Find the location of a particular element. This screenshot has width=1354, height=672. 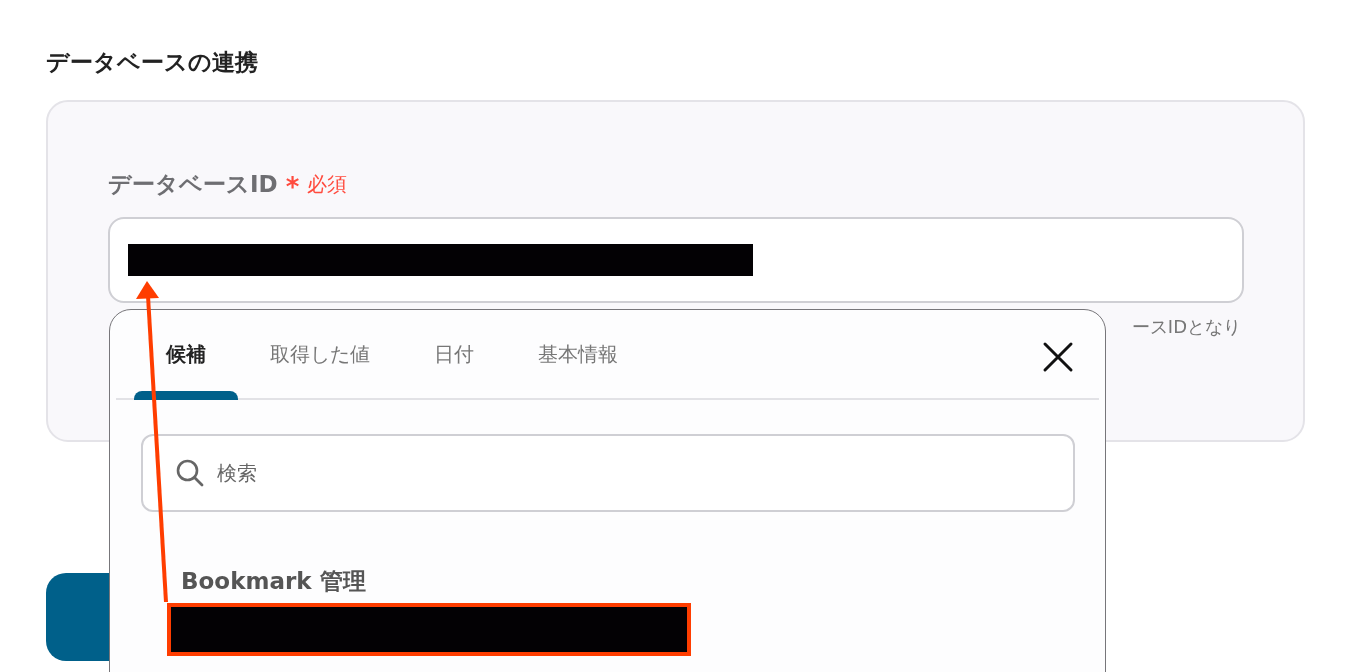

group-title: Bookmark 管理 is located at coordinates (274, 581).